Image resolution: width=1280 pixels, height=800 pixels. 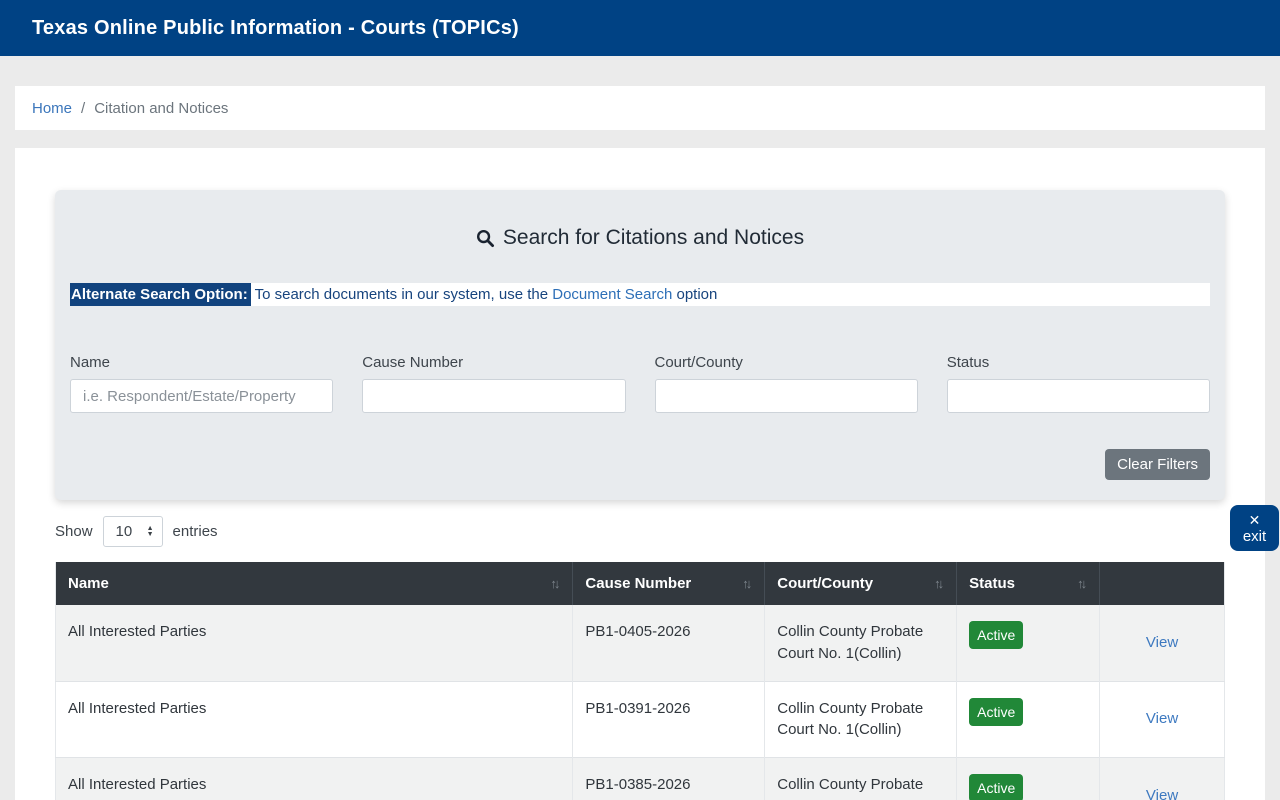 I want to click on search-icon, so click(x=485, y=238).